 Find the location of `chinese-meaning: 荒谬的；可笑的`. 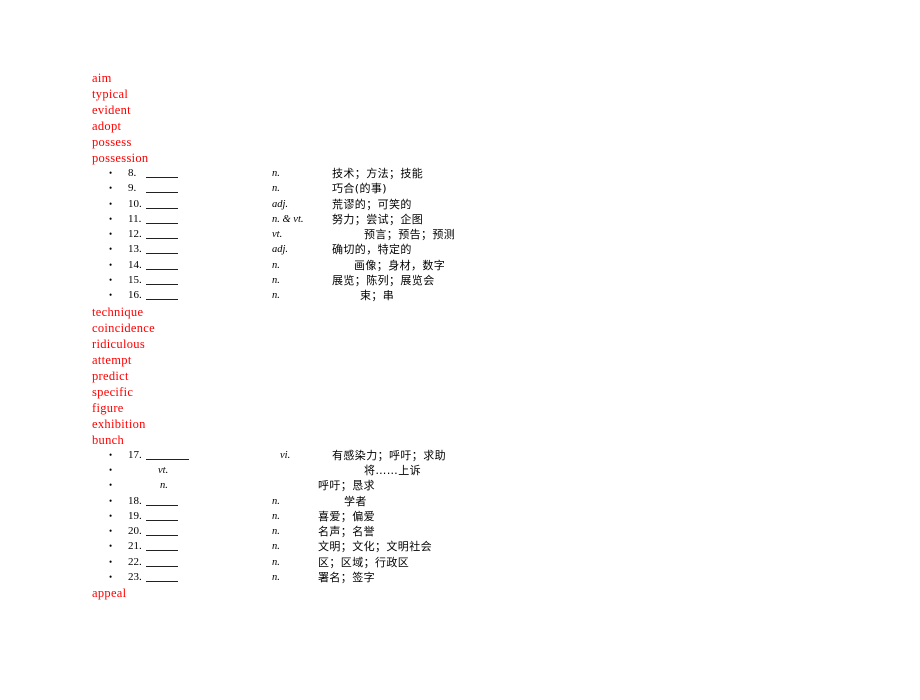

chinese-meaning: 荒谬的；可笑的 is located at coordinates (372, 204).